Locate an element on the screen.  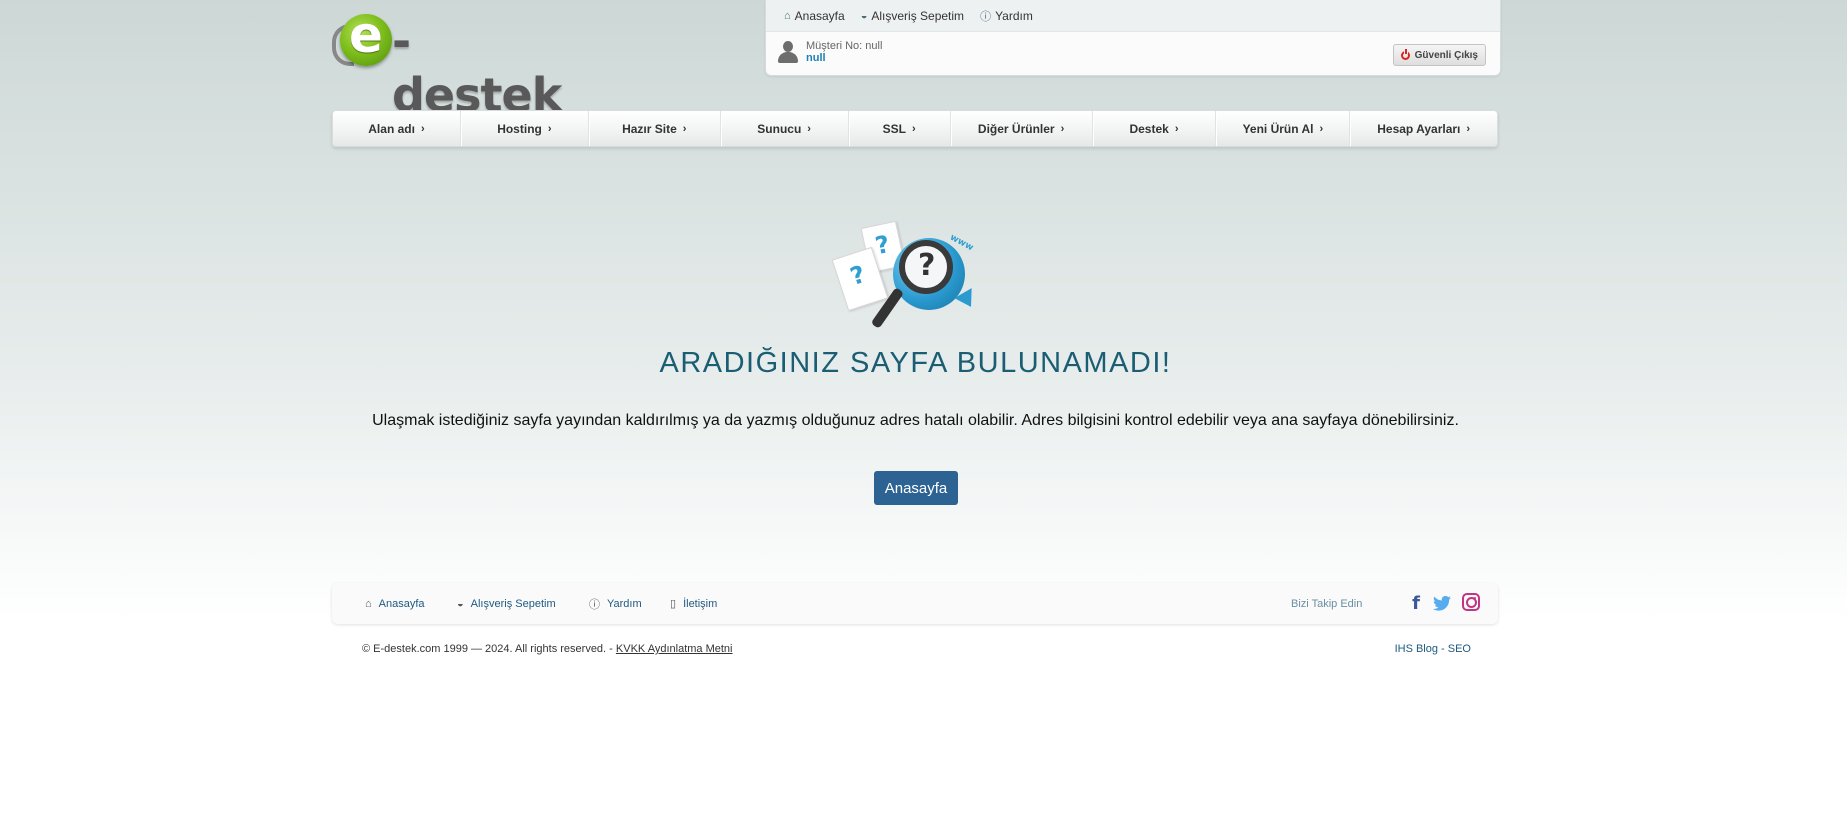
nav-account-settings: Hesap Ayarları › is located at coordinates (1423, 128).